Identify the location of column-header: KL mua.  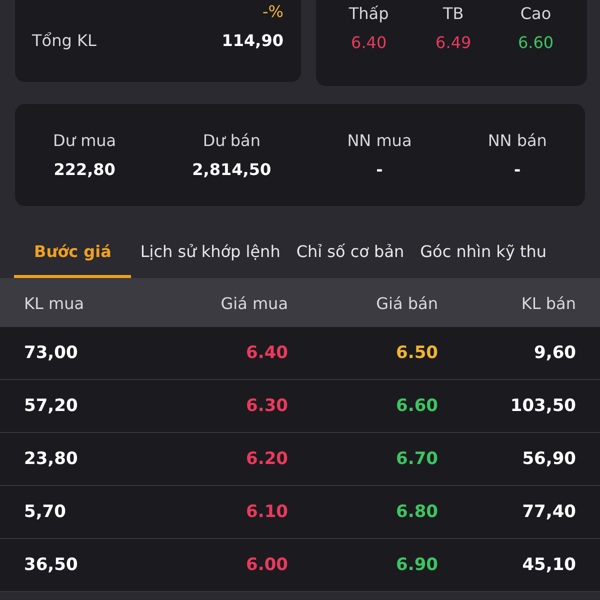
(55, 303).